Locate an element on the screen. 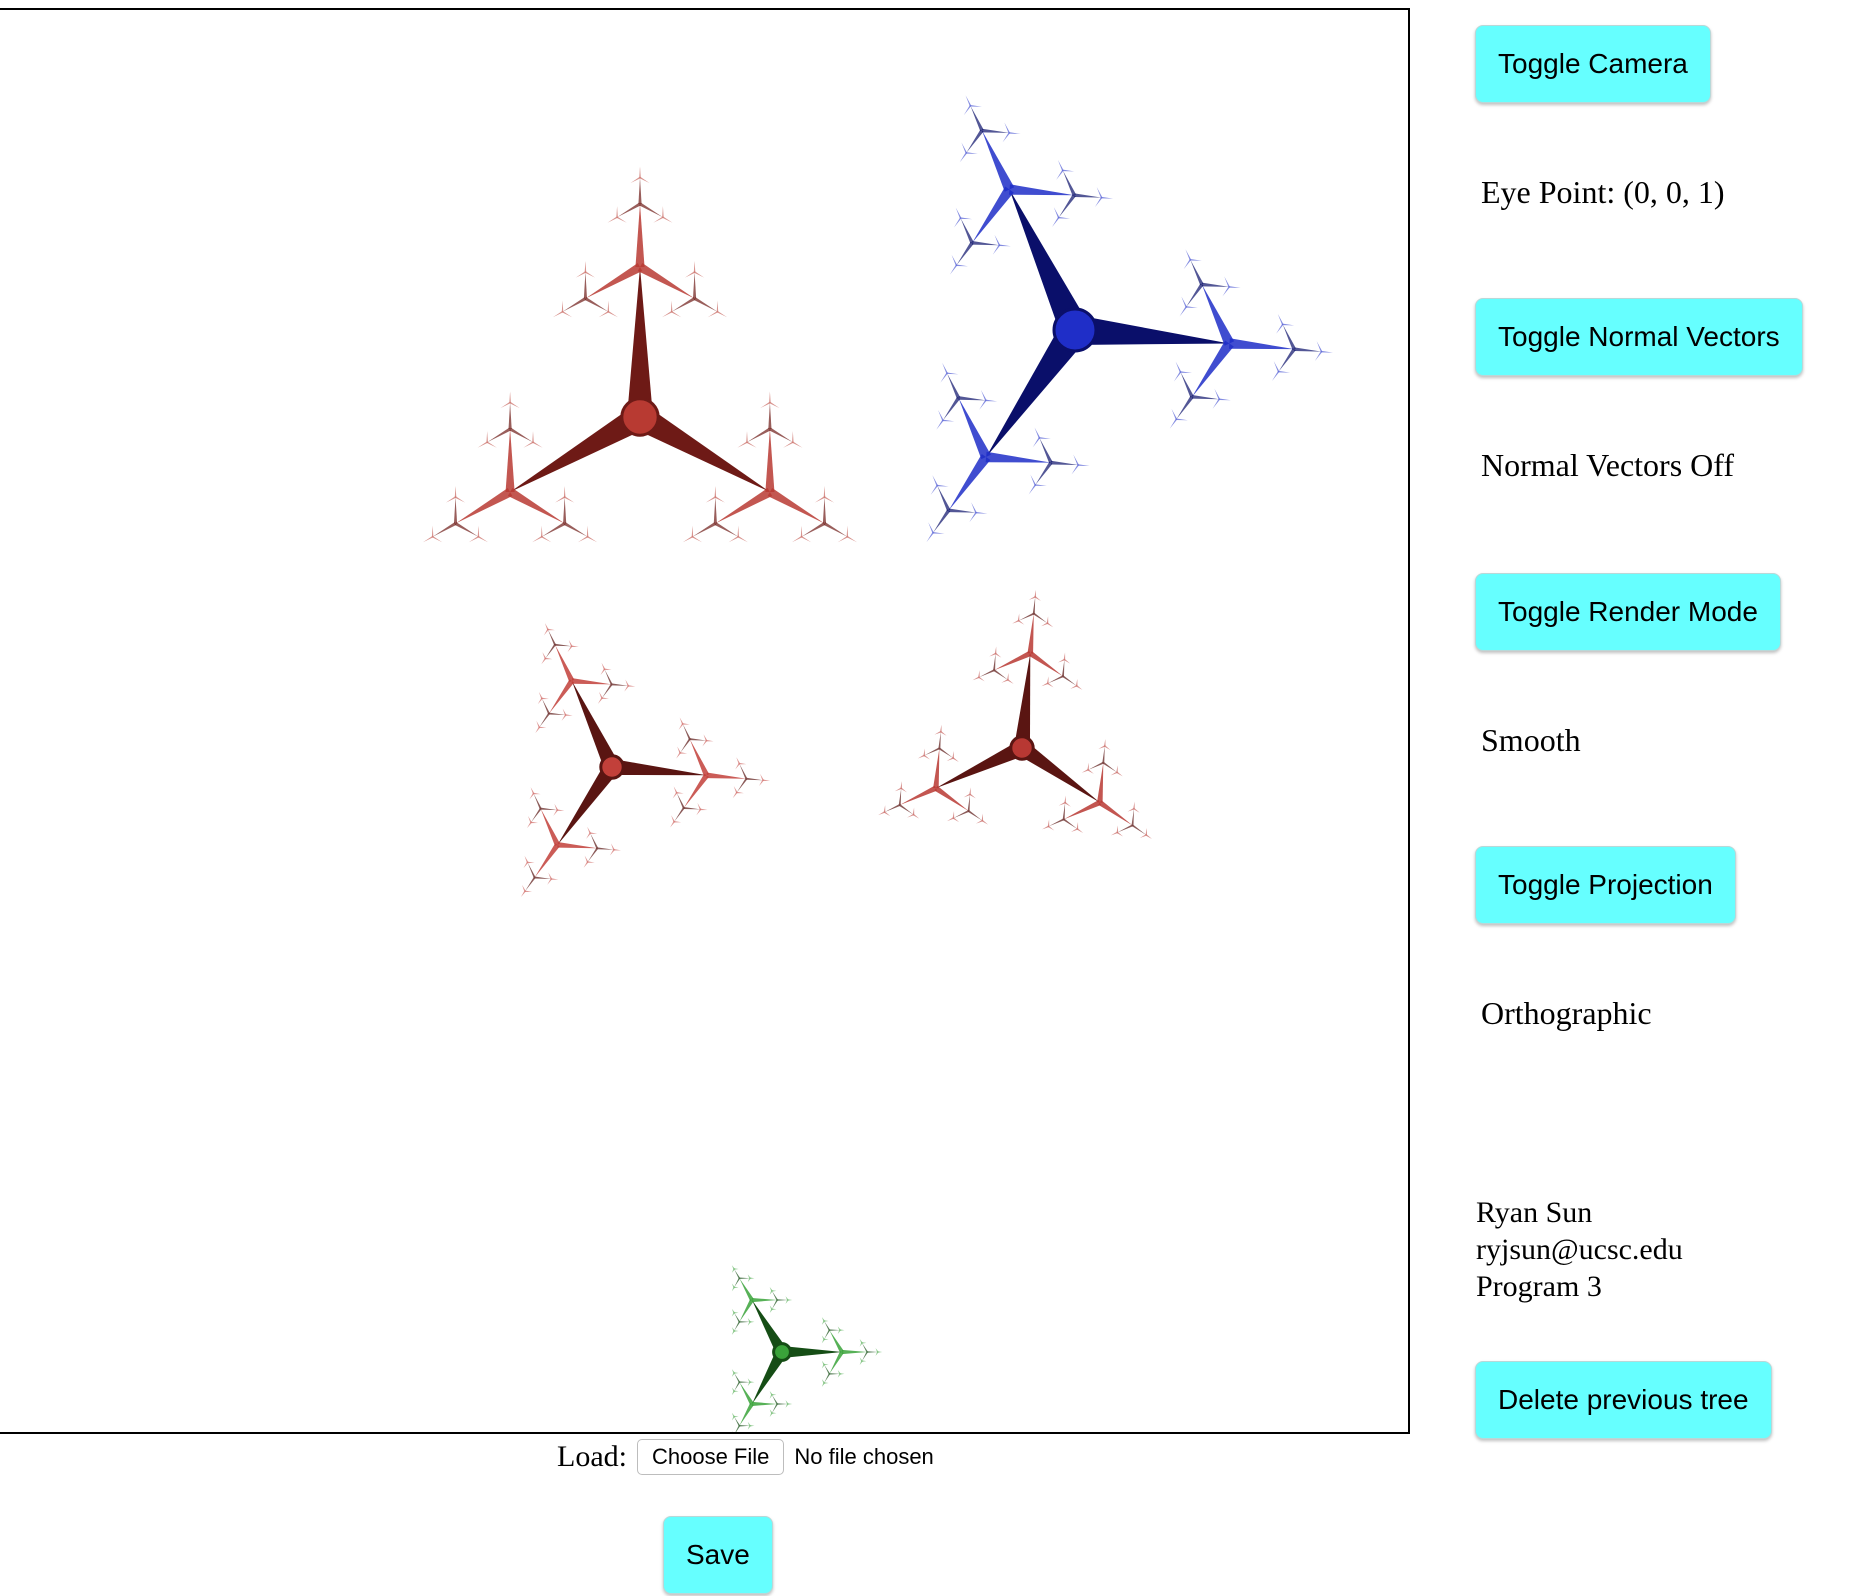 This screenshot has width=1864, height=1596. toggle-camera-button: Toggle Camera is located at coordinates (1593, 64).